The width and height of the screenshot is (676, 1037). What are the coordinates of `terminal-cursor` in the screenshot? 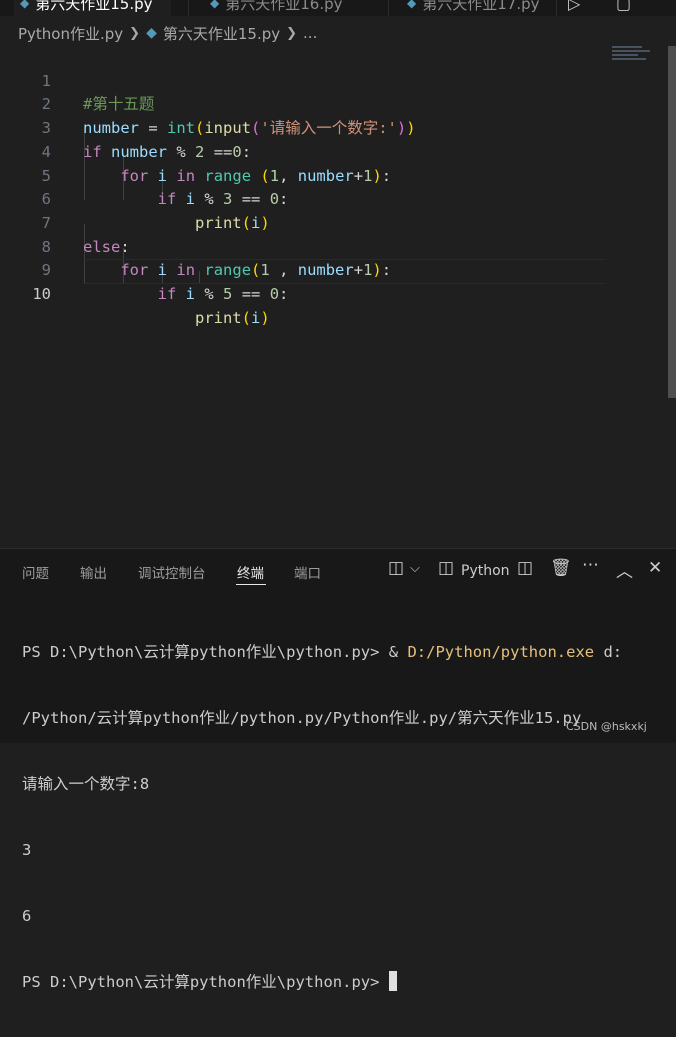 It's located at (392, 981).